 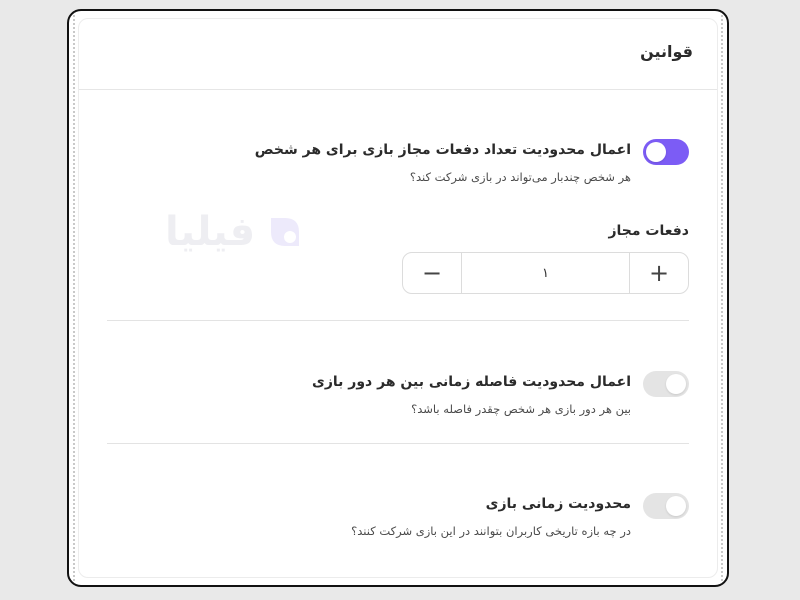 I want to click on setting-description: هر شخص چندبار می‌تواند در بازی شرکت کند؟, so click(x=520, y=177).